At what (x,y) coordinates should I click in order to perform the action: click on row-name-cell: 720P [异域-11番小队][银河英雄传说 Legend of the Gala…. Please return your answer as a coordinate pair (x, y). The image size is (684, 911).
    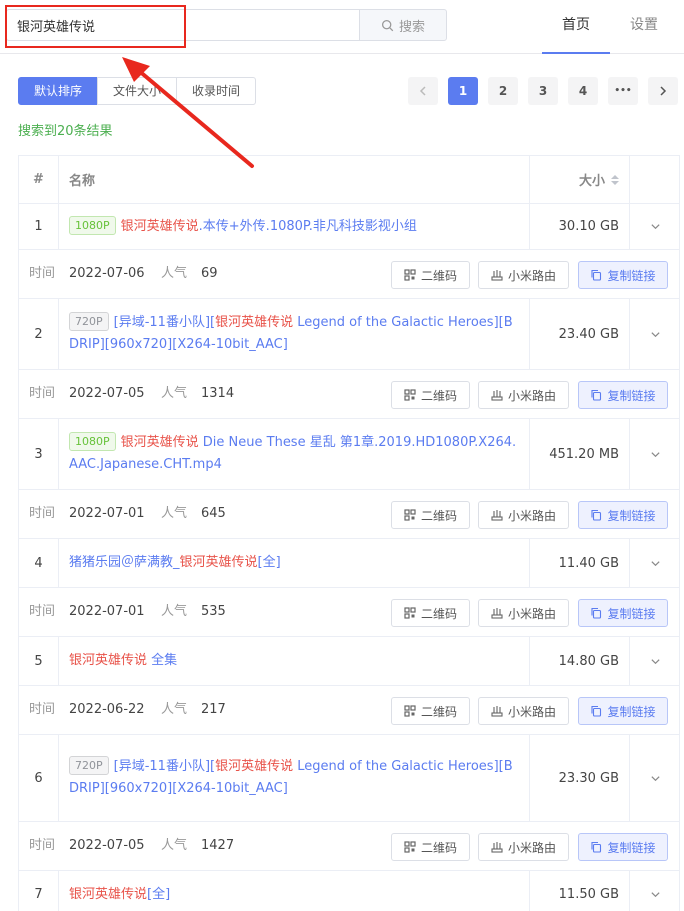
    Looking at the image, I should click on (294, 778).